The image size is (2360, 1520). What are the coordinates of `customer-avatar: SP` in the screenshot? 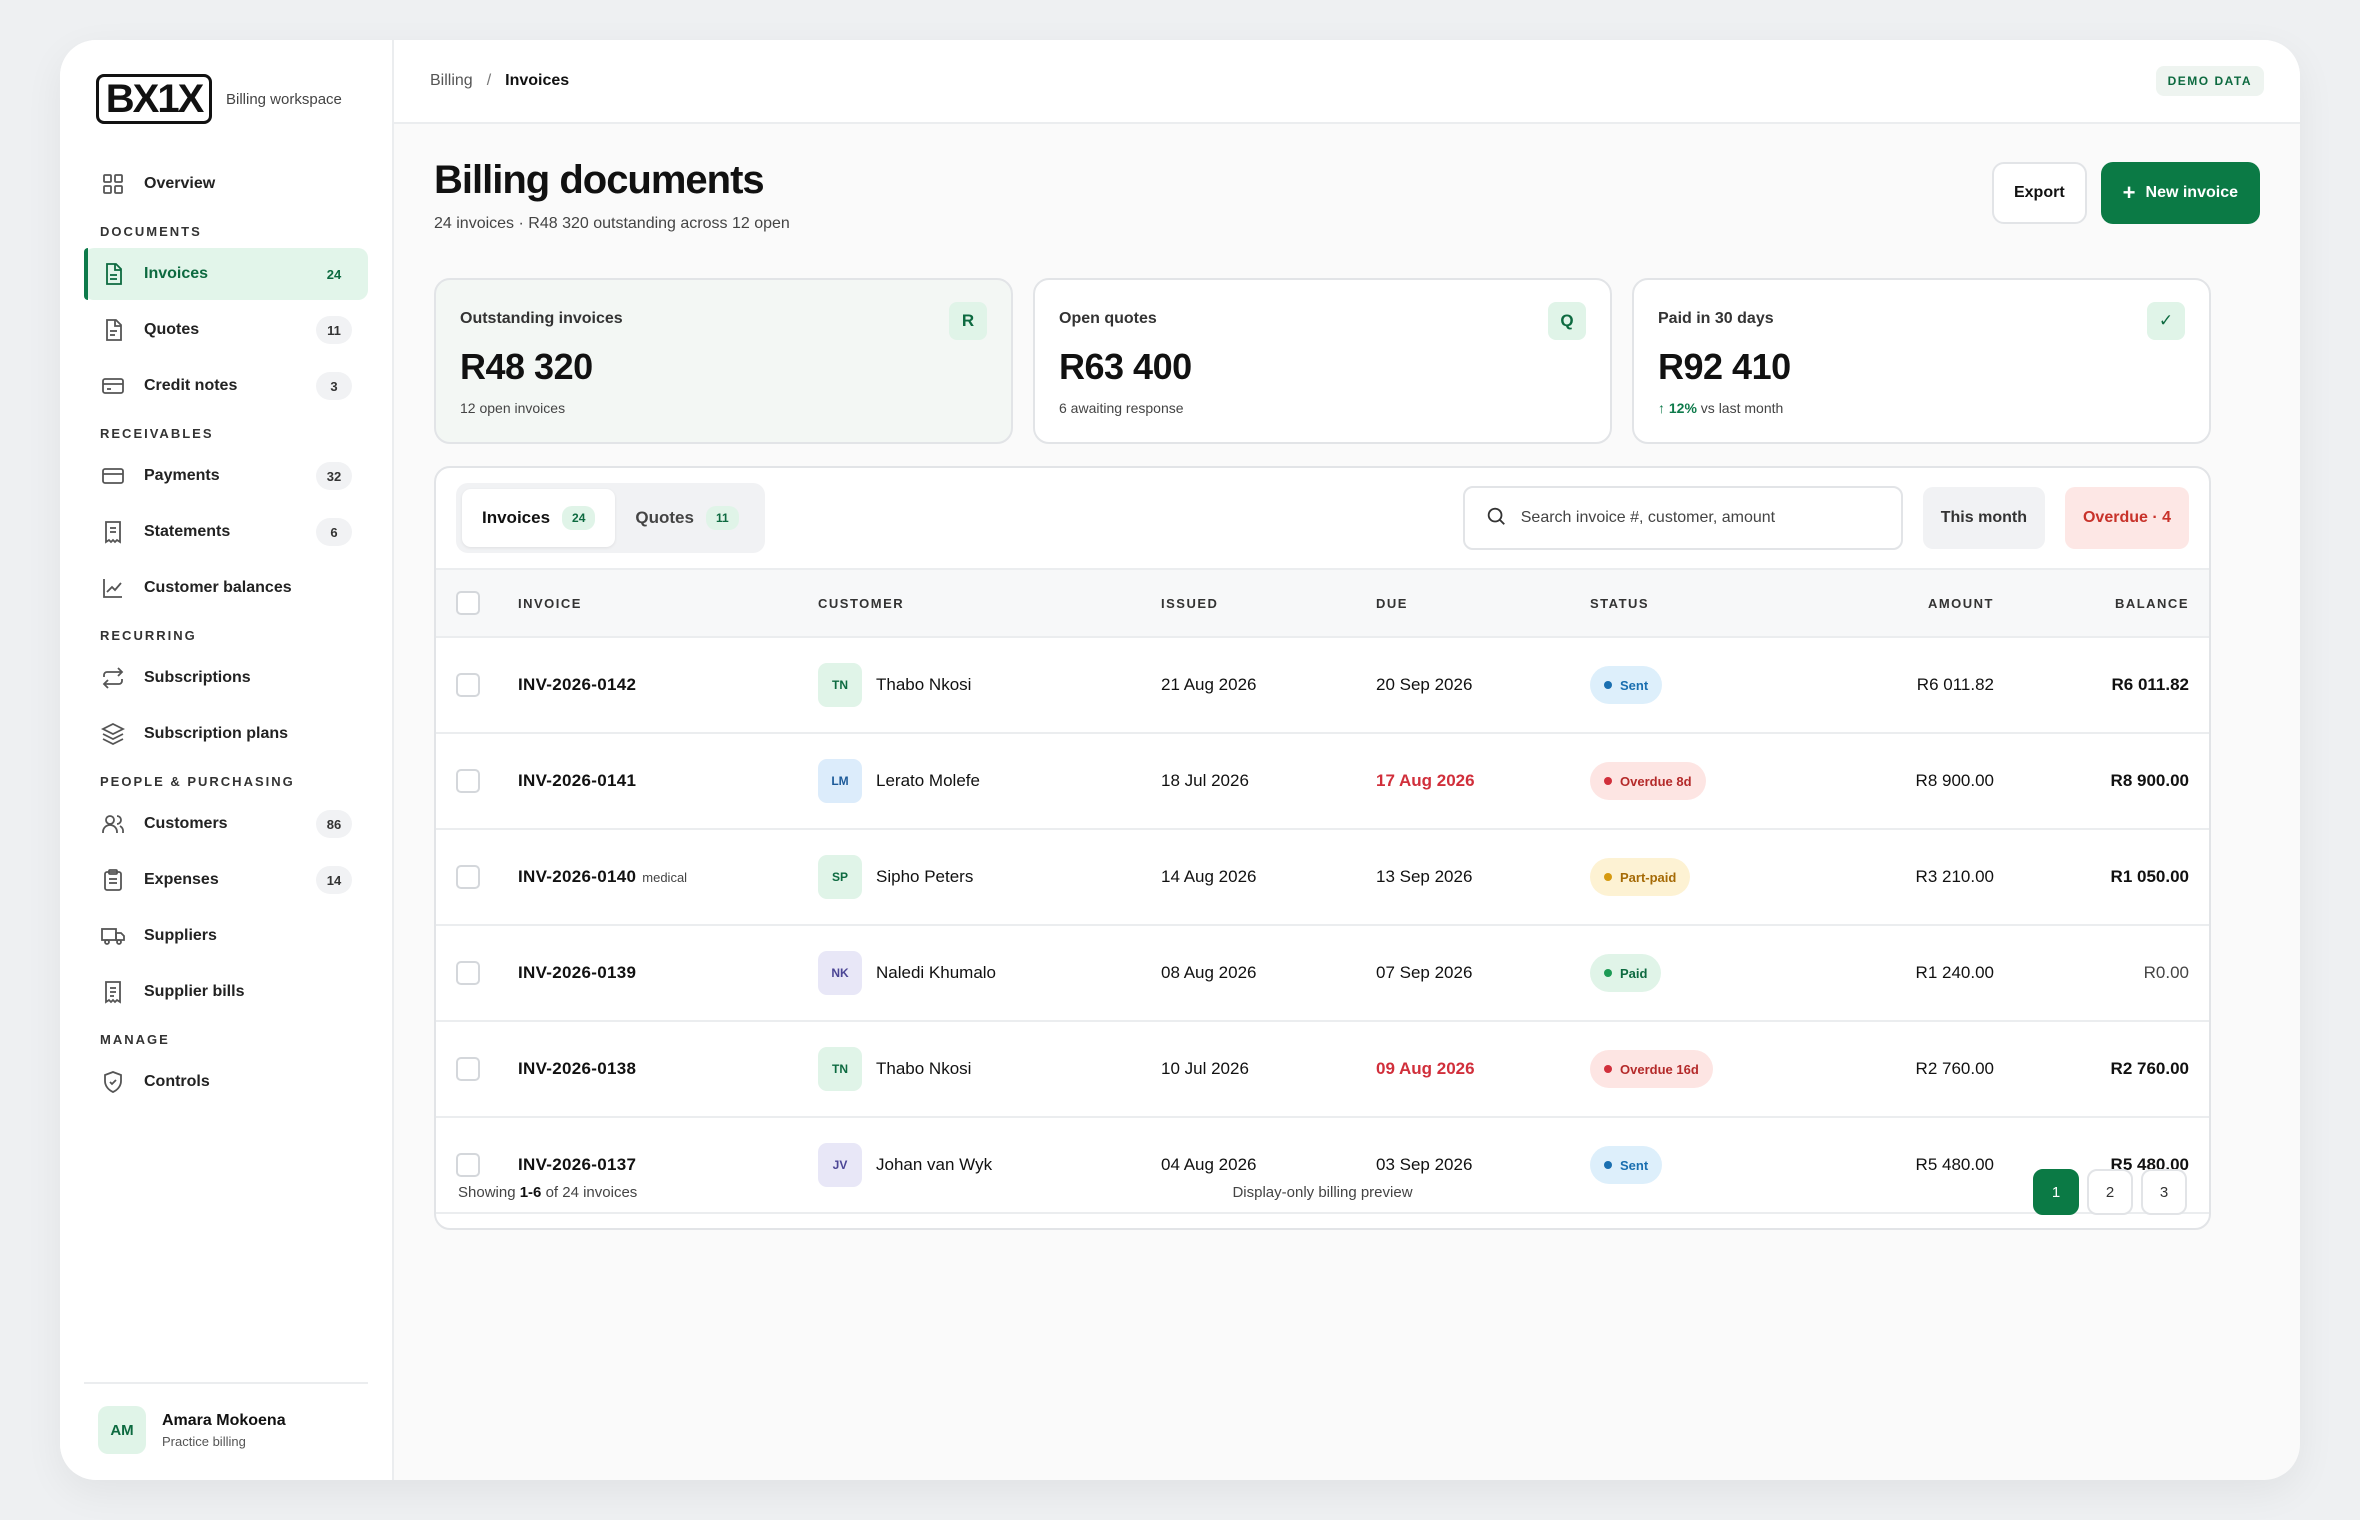 It's located at (840, 877).